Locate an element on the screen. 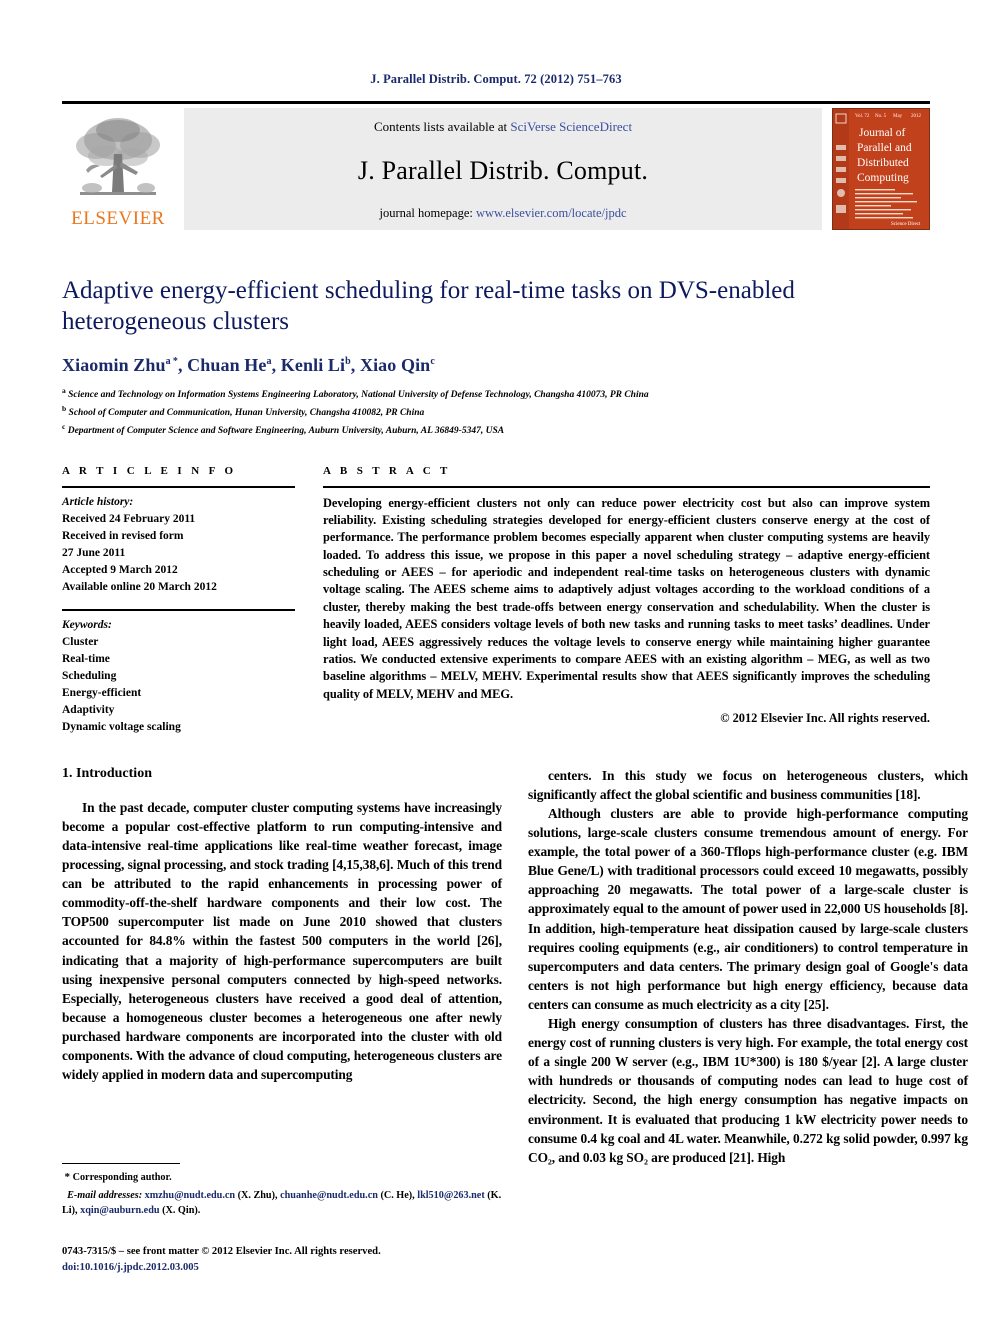 The image size is (992, 1323). svg-text: No. 5 is located at coordinates (881, 116).